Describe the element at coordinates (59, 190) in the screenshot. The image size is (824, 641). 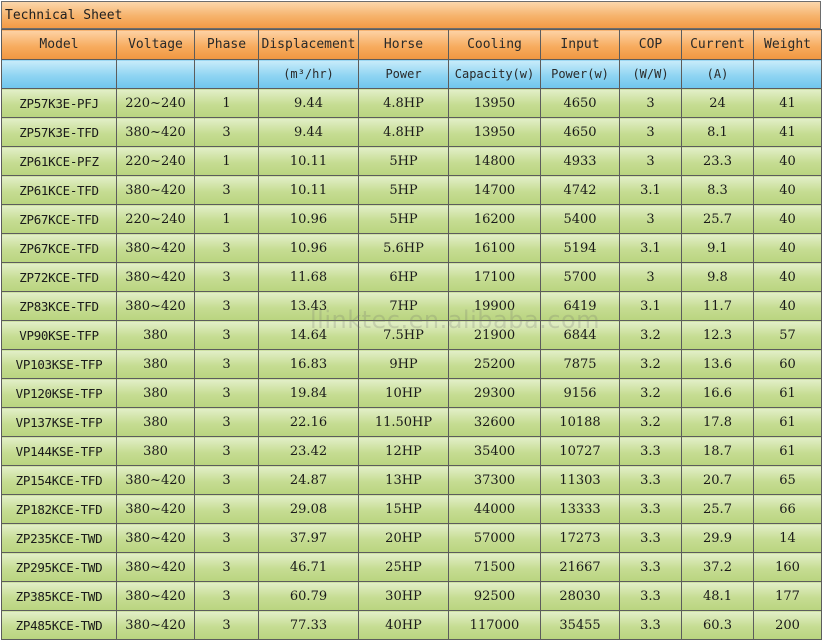
I see `cell-model: ZP61KCE-TFD` at that location.